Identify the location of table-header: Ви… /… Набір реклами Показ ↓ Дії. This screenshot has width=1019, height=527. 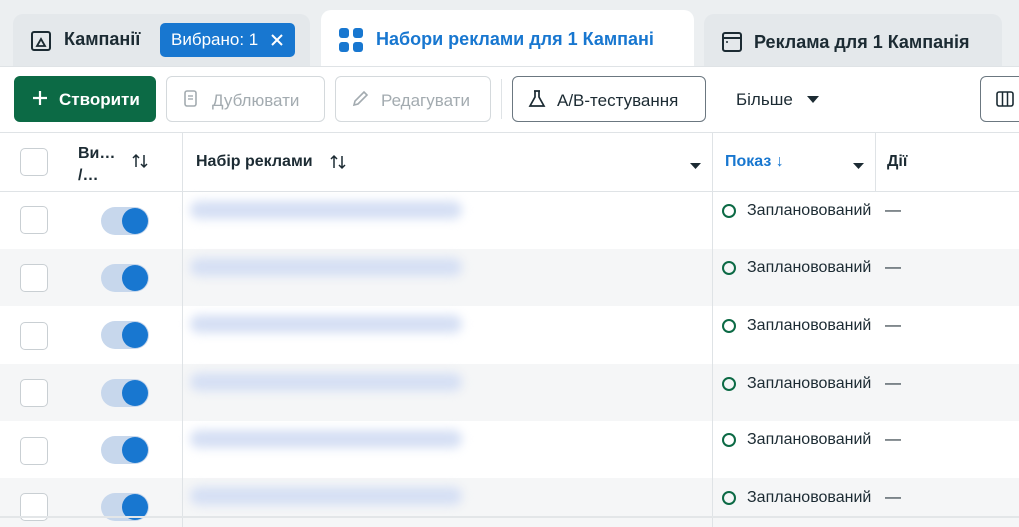
(509, 162).